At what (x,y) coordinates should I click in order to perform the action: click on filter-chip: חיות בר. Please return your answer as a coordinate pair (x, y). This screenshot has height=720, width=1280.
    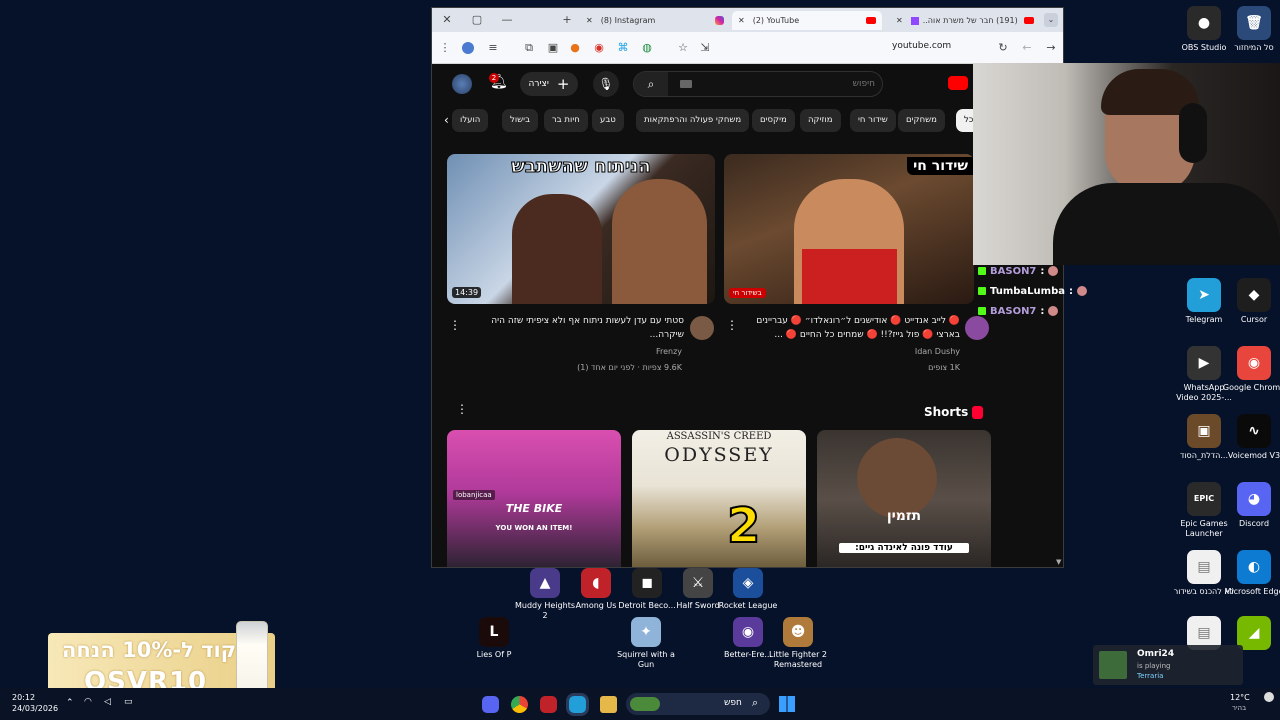
    Looking at the image, I should click on (566, 120).